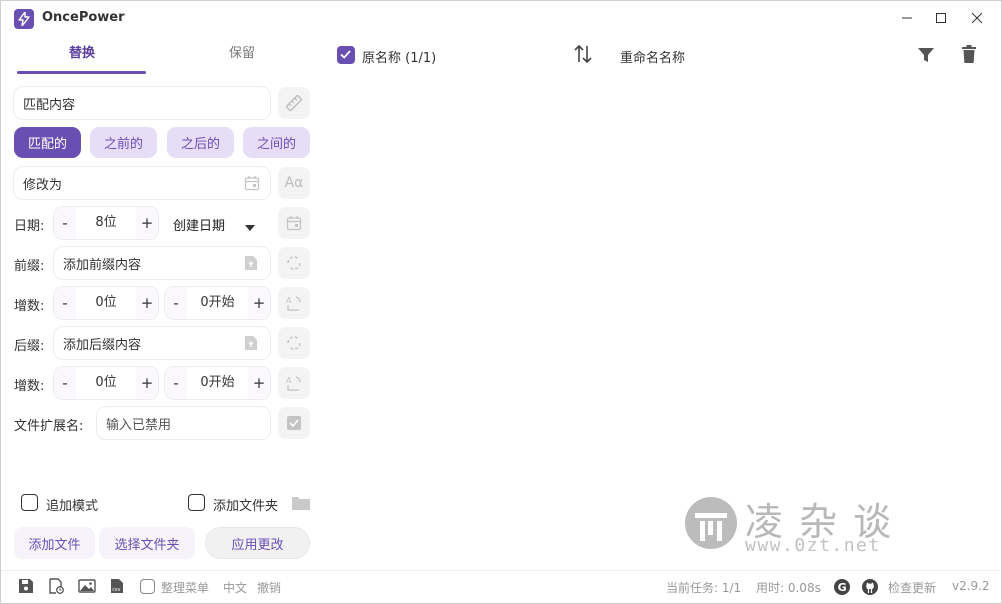  I want to click on append-mode-checkbox, so click(29, 502).